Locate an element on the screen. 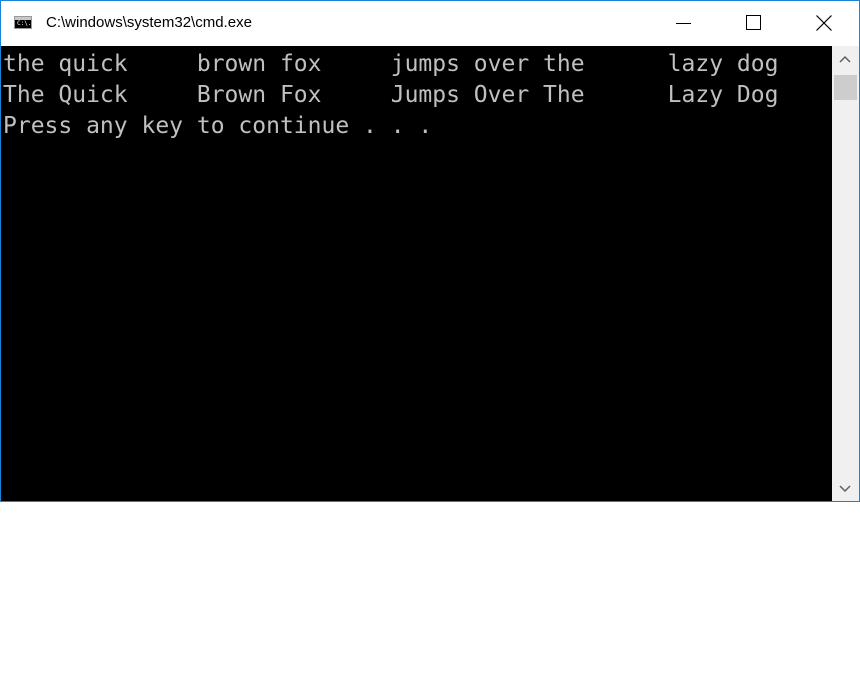 The image size is (860, 675). console-line: Press any key to continue . . . is located at coordinates (218, 126).